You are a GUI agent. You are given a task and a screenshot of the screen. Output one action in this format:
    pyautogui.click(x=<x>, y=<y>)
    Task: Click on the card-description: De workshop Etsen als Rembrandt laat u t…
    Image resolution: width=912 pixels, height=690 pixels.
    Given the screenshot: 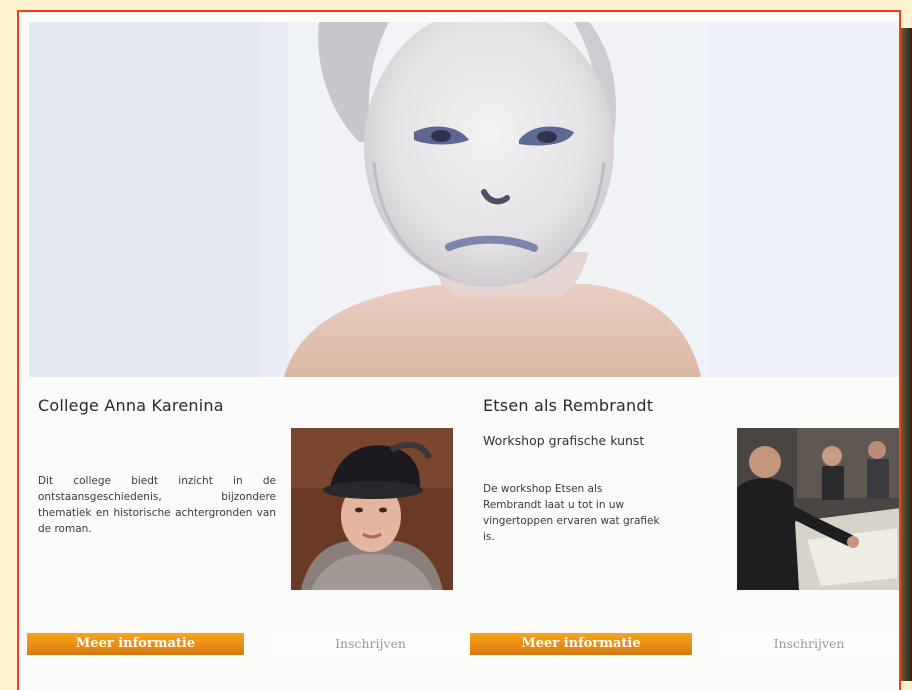 What is the action you would take?
    pyautogui.click(x=571, y=513)
    